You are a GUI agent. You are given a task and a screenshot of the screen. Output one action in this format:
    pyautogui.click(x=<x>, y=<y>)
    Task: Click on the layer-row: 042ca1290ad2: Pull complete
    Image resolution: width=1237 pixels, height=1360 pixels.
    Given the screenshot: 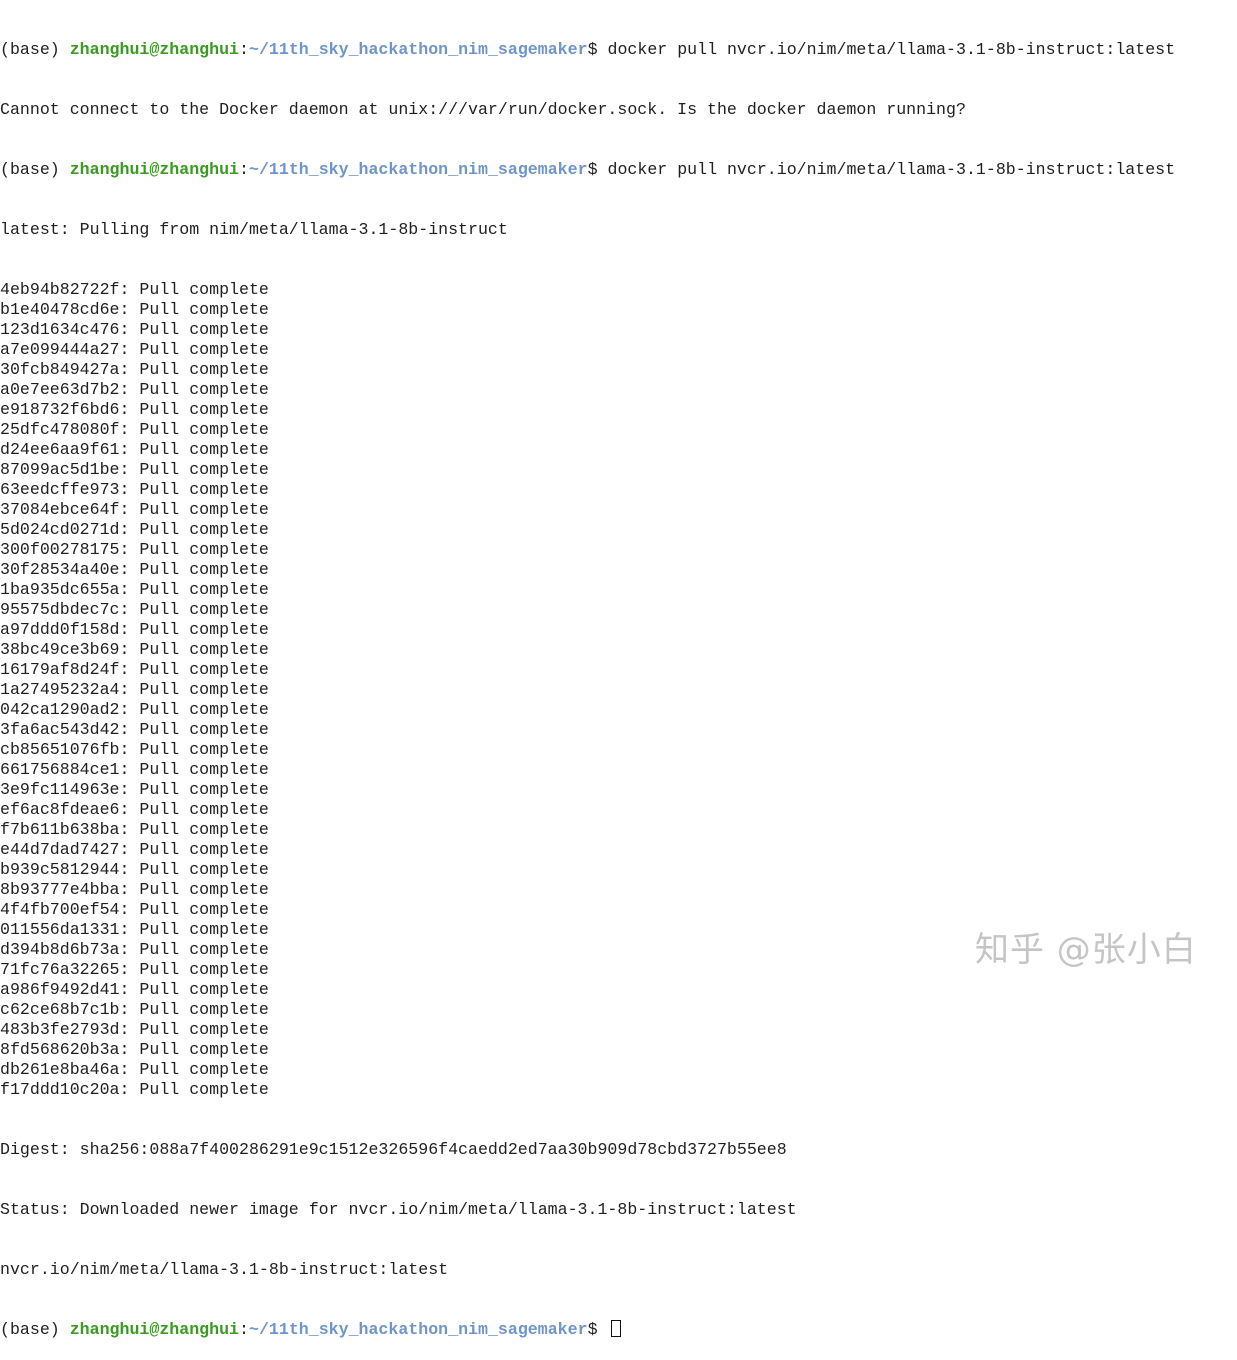 What is the action you would take?
    pyautogui.click(x=618, y=710)
    